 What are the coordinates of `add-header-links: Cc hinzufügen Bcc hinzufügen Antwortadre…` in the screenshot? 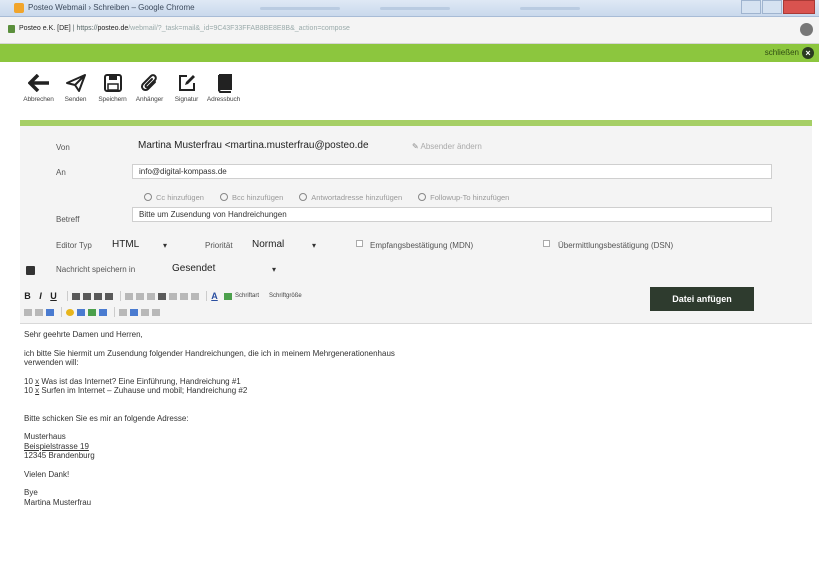 It's located at (334, 197).